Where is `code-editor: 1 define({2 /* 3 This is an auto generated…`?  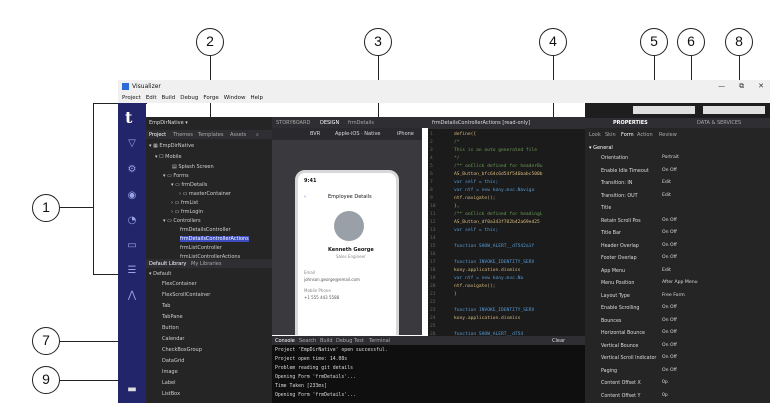
code-editor: 1 define({2 /* 3 This is an auto generated… is located at coordinates (506, 232).